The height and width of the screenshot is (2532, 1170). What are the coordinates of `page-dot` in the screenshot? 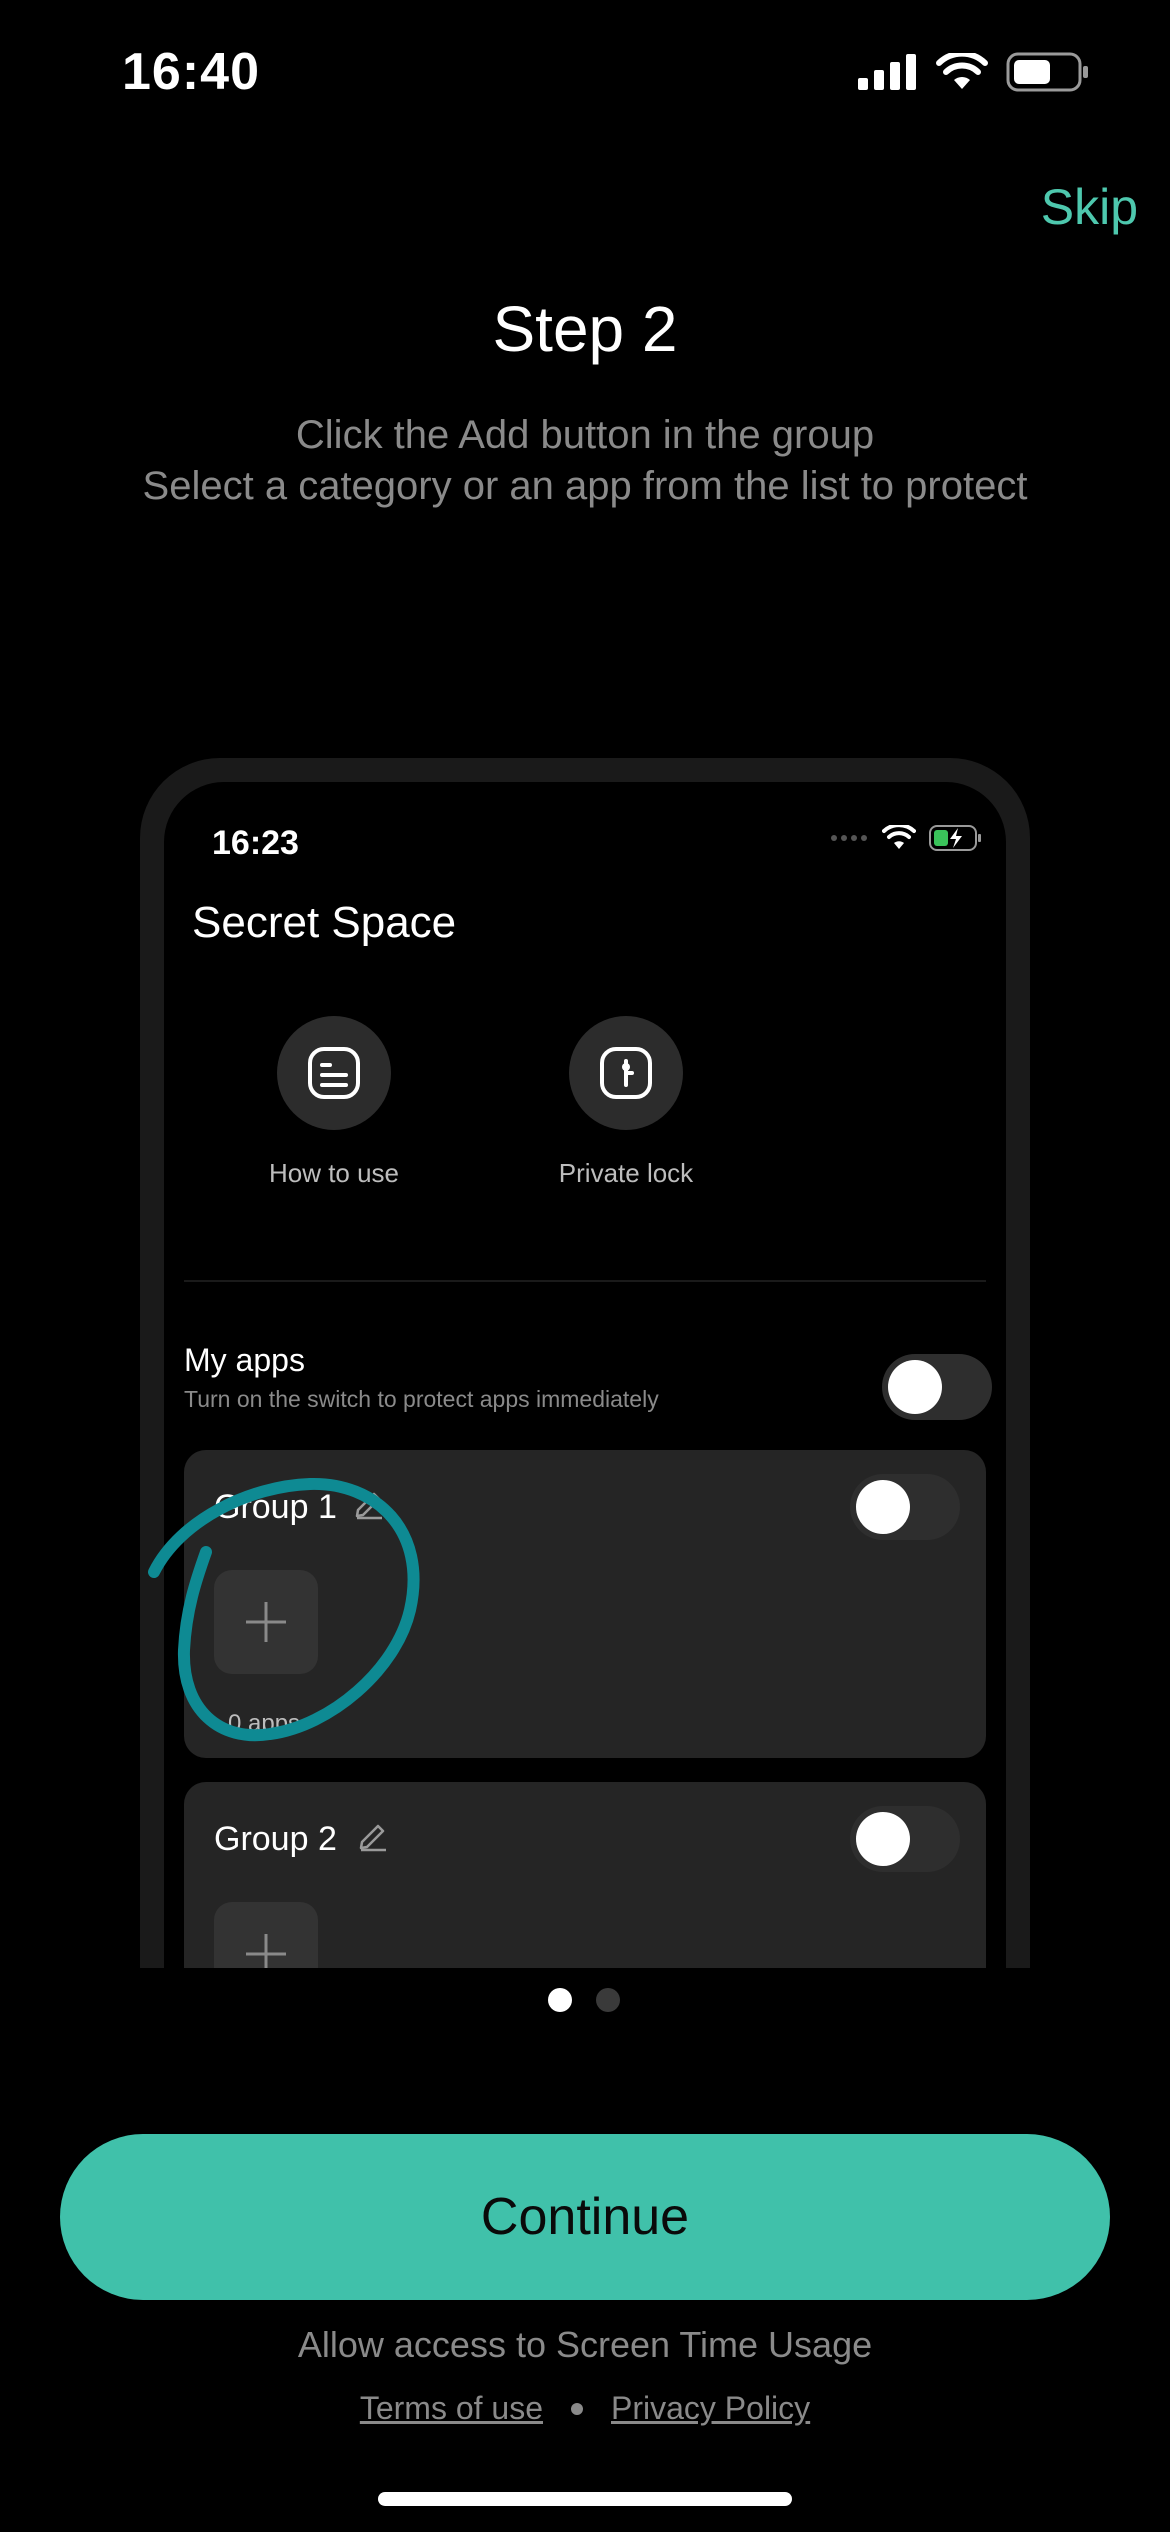 It's located at (608, 2000).